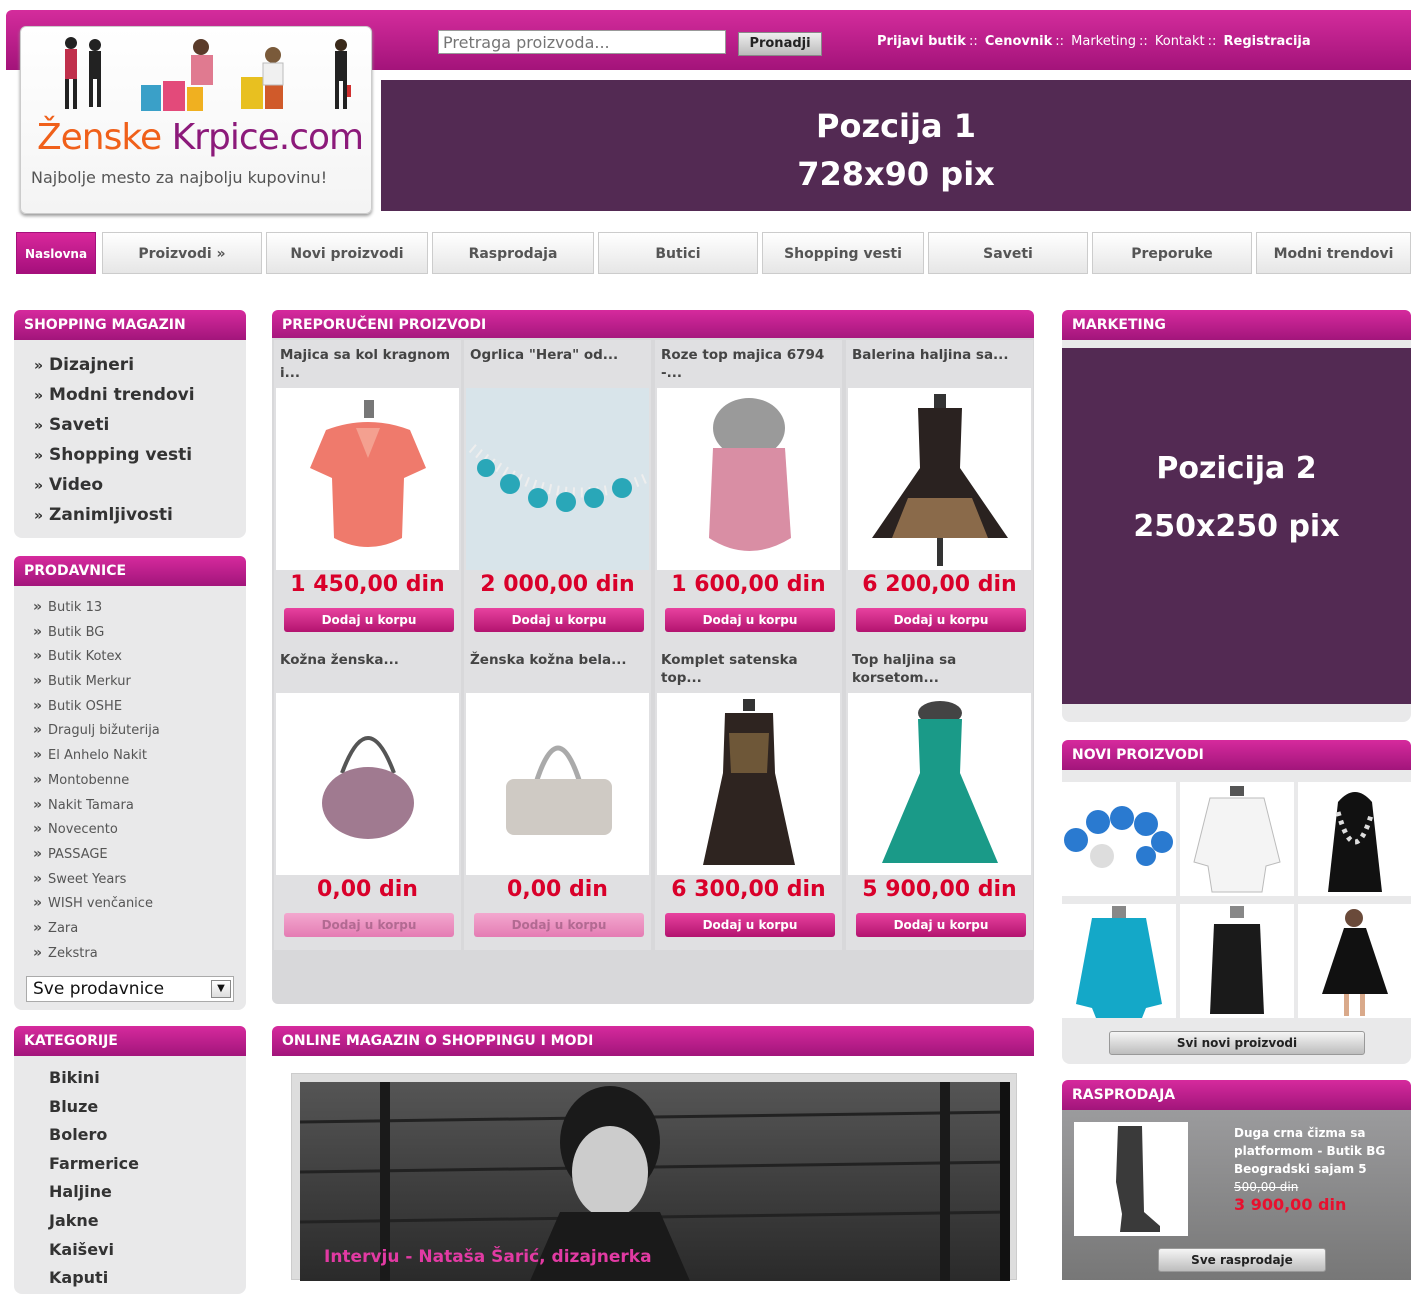 The image size is (1411, 1295). I want to click on list-item: » Butik OSHE, so click(96, 708).